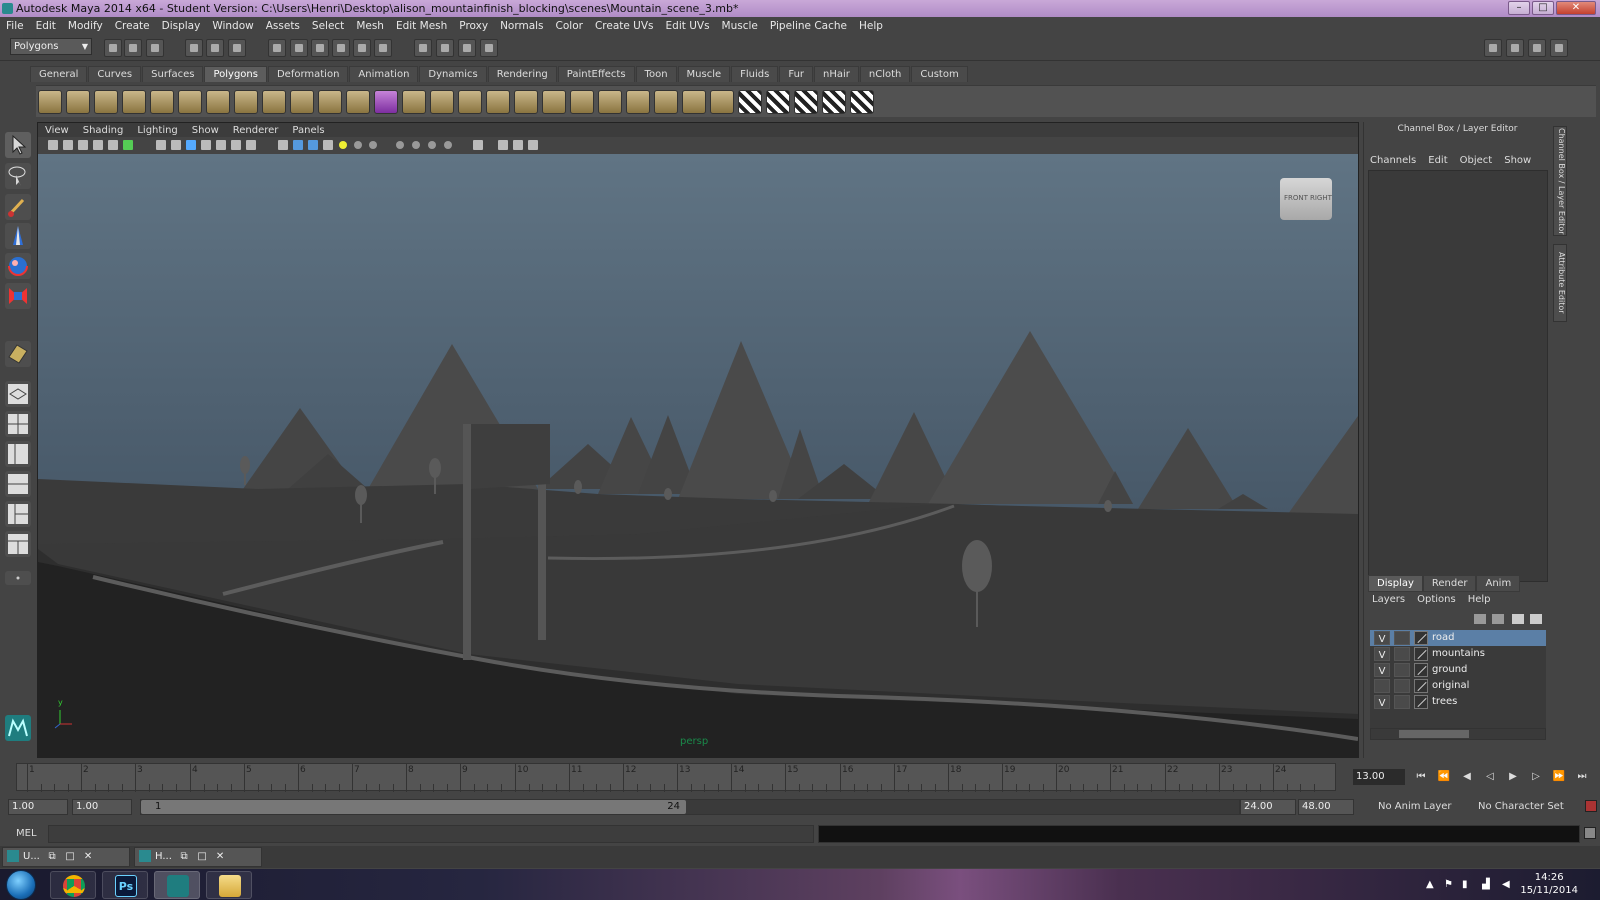  I want to click on menu-assets: Assets, so click(283, 26).